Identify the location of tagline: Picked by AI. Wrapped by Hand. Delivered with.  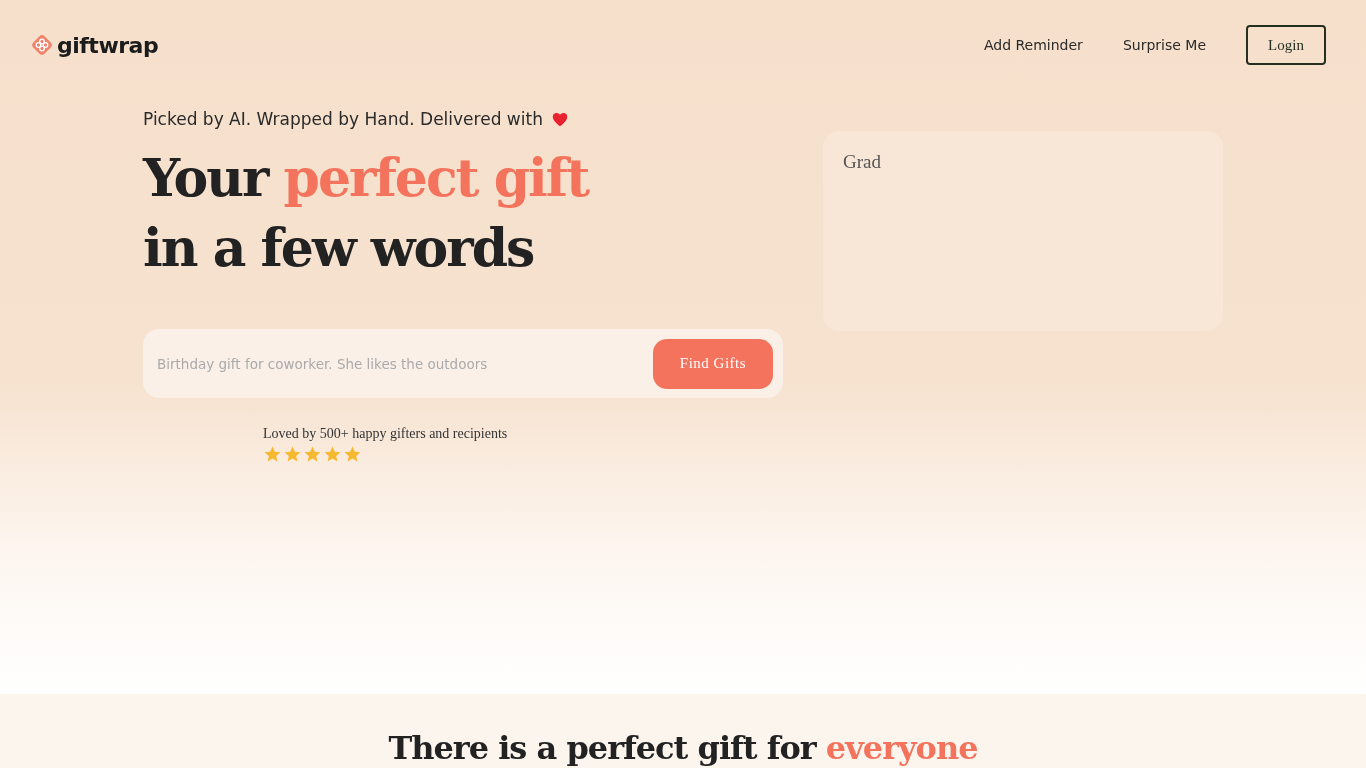
(343, 119).